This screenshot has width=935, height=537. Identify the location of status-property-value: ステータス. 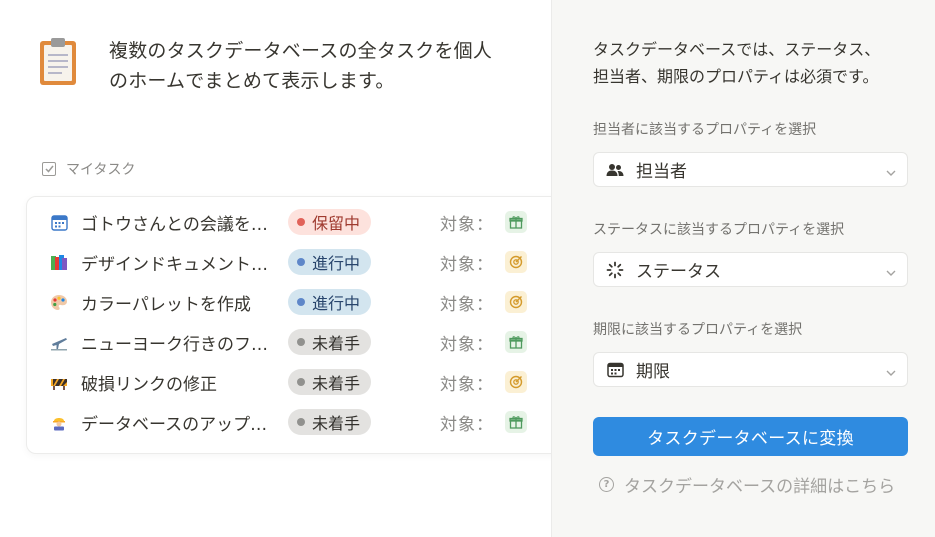
(678, 272).